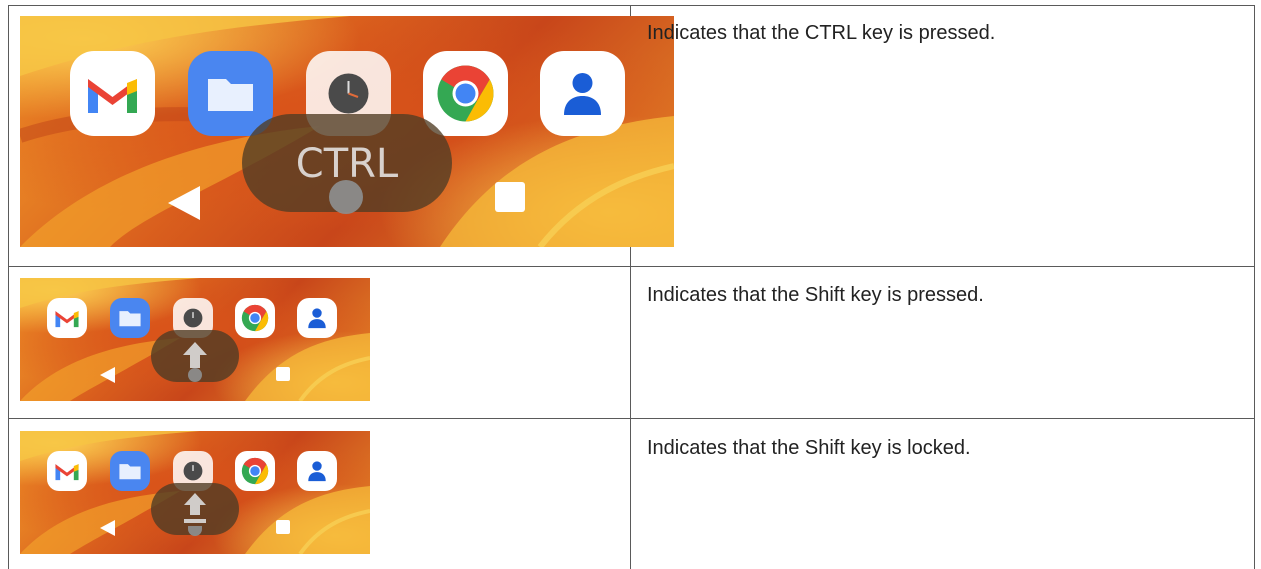 The image size is (1261, 569). What do you see at coordinates (195, 355) in the screenshot?
I see `shift-arrow-icon` at bounding box center [195, 355].